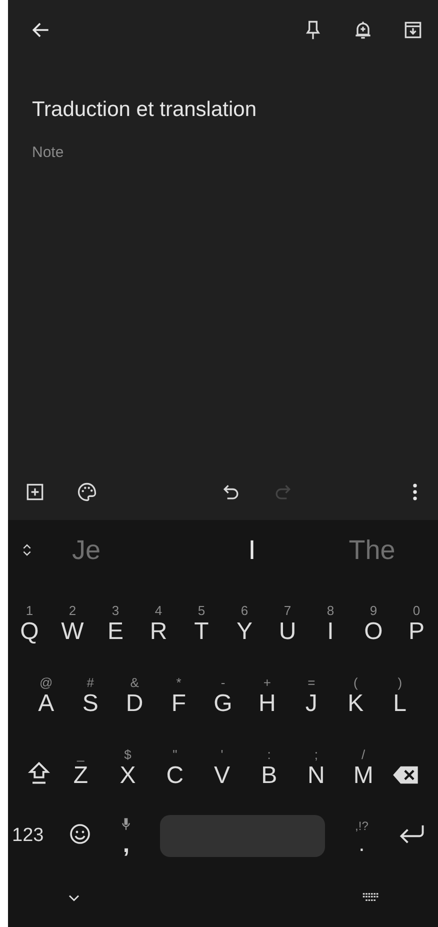 This screenshot has height=927, width=438. What do you see at coordinates (126, 824) in the screenshot?
I see `microphone-icon` at bounding box center [126, 824].